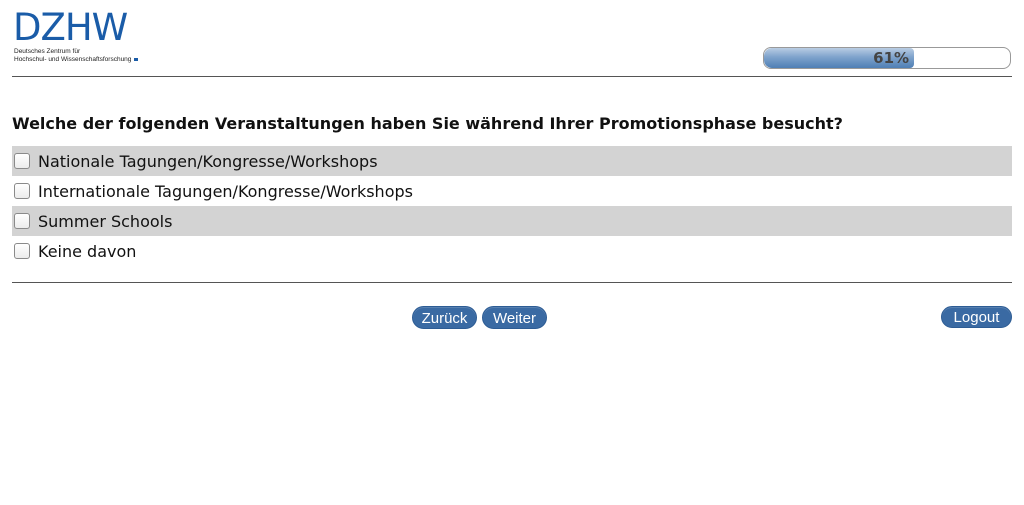 This screenshot has height=505, width=1024. I want to click on header-divider, so click(512, 76).